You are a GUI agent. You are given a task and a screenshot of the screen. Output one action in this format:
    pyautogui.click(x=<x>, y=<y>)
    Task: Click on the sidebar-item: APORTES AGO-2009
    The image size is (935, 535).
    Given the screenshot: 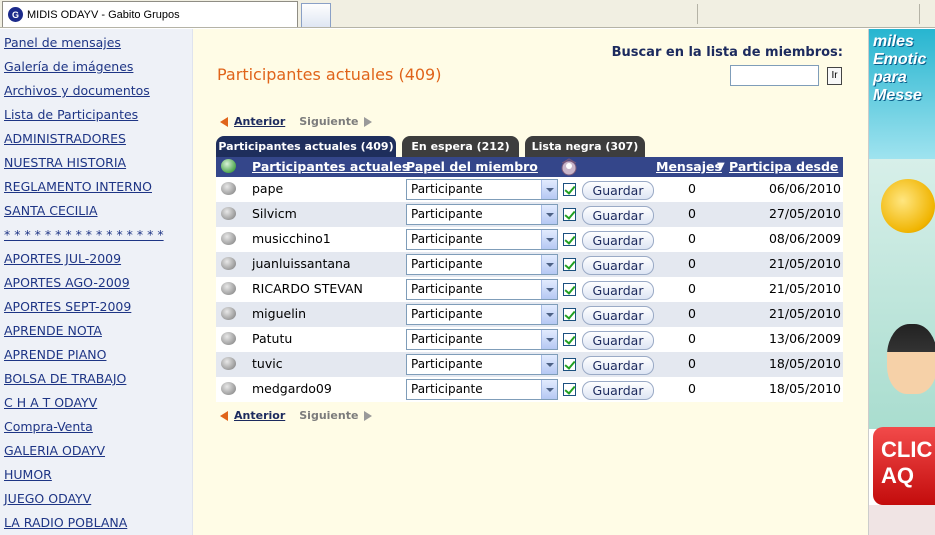 What is the action you would take?
    pyautogui.click(x=96, y=285)
    